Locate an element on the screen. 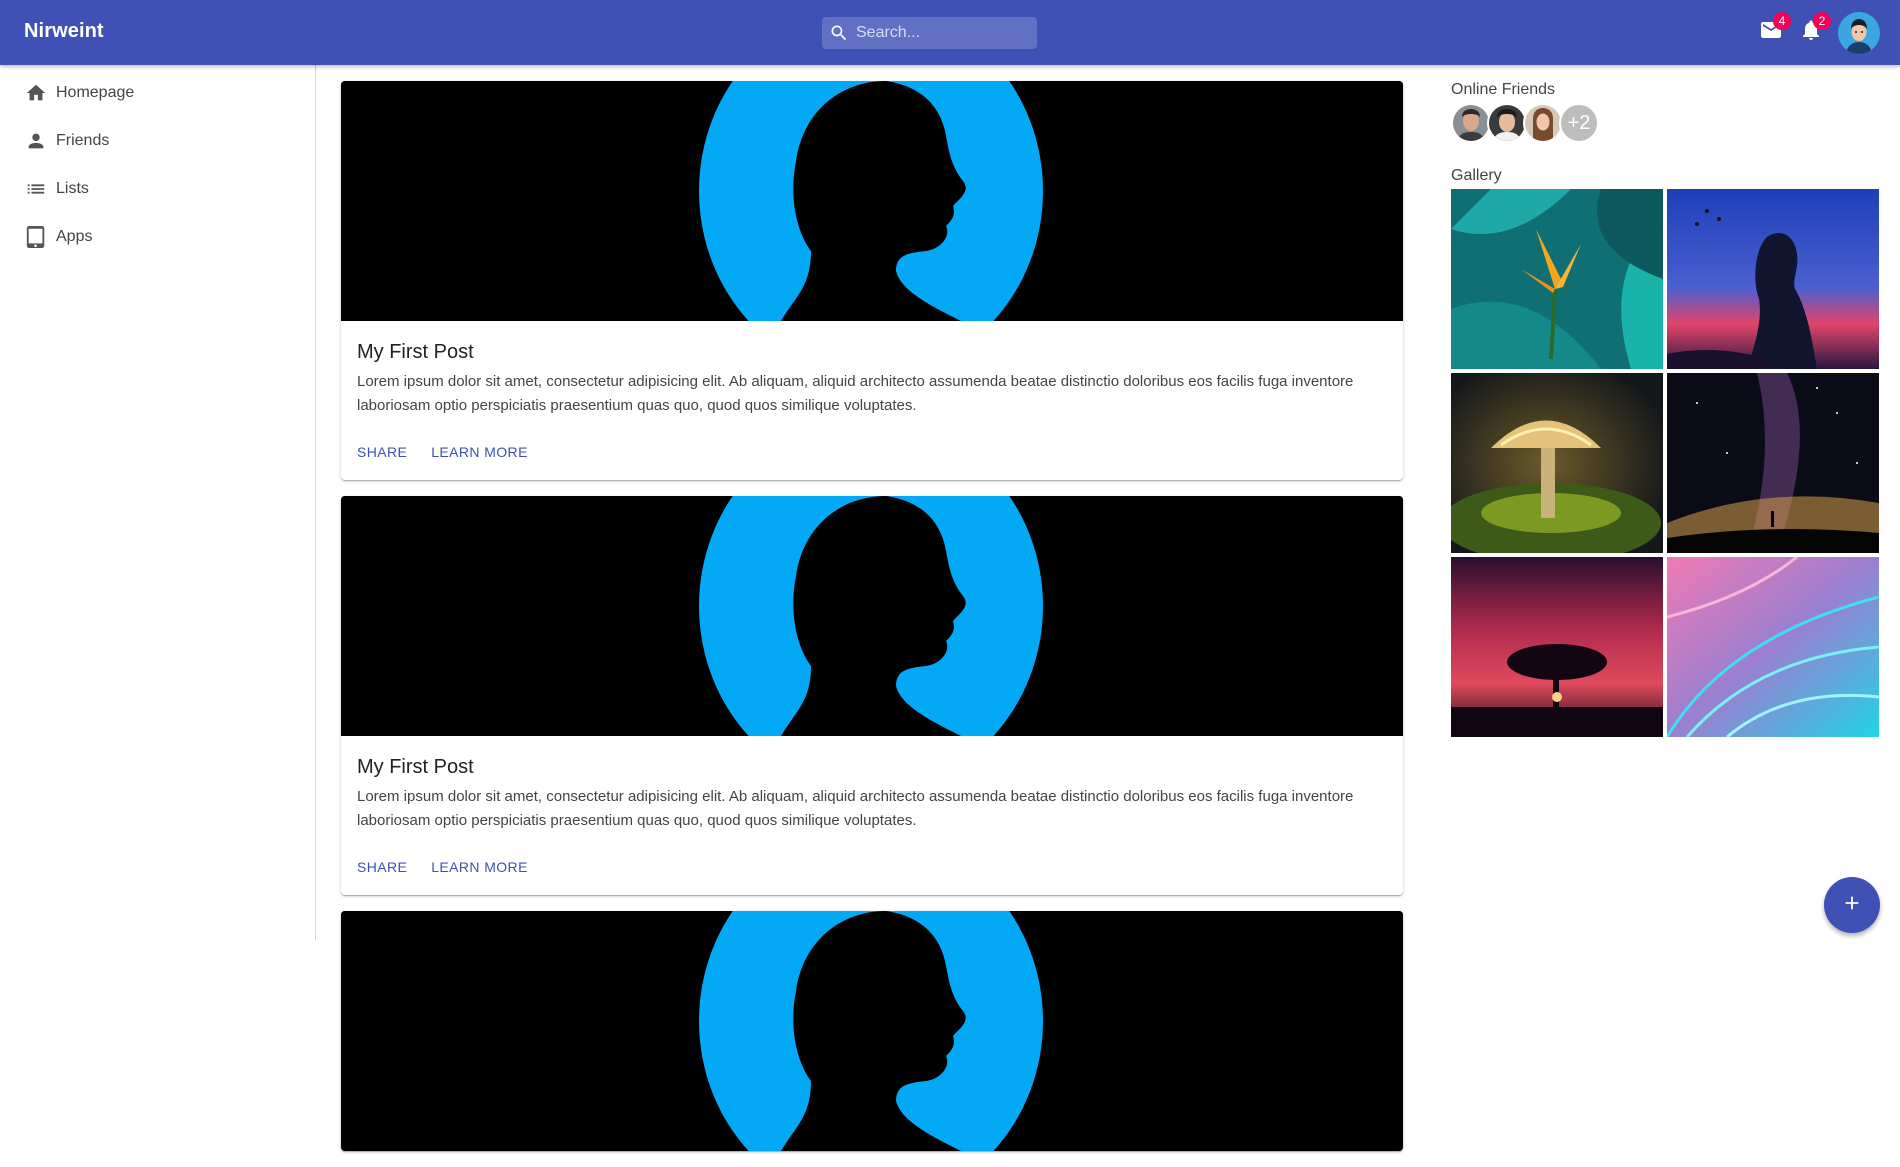 The height and width of the screenshot is (1167, 1900). brand-logo: Nirweint is located at coordinates (64, 31).